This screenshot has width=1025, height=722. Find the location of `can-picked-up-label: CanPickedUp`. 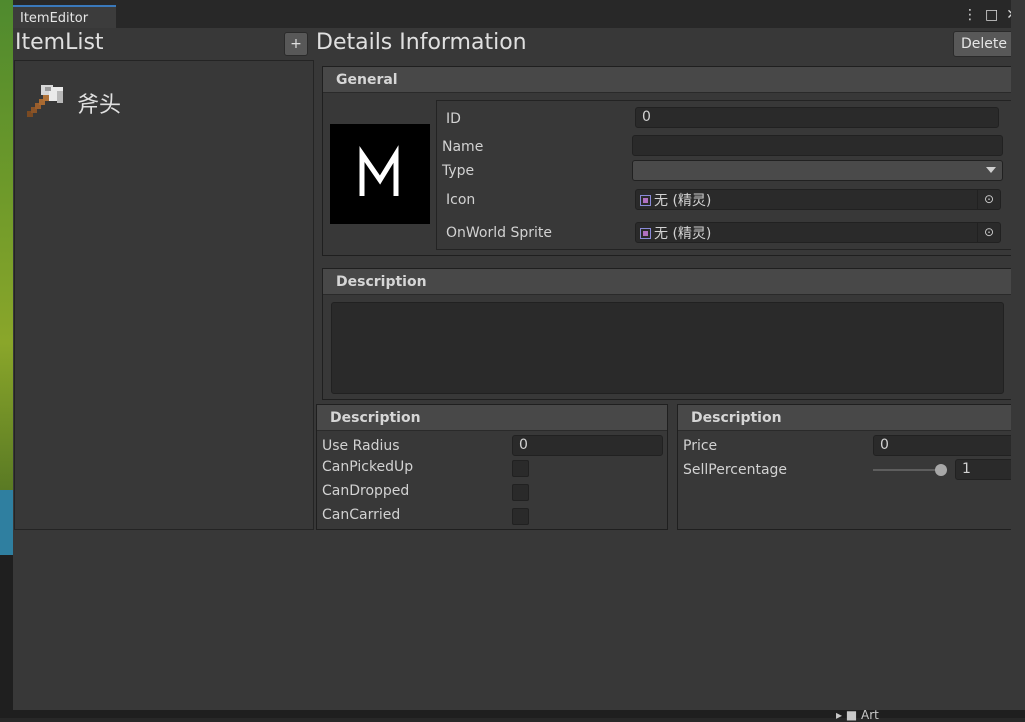

can-picked-up-label: CanPickedUp is located at coordinates (368, 467).